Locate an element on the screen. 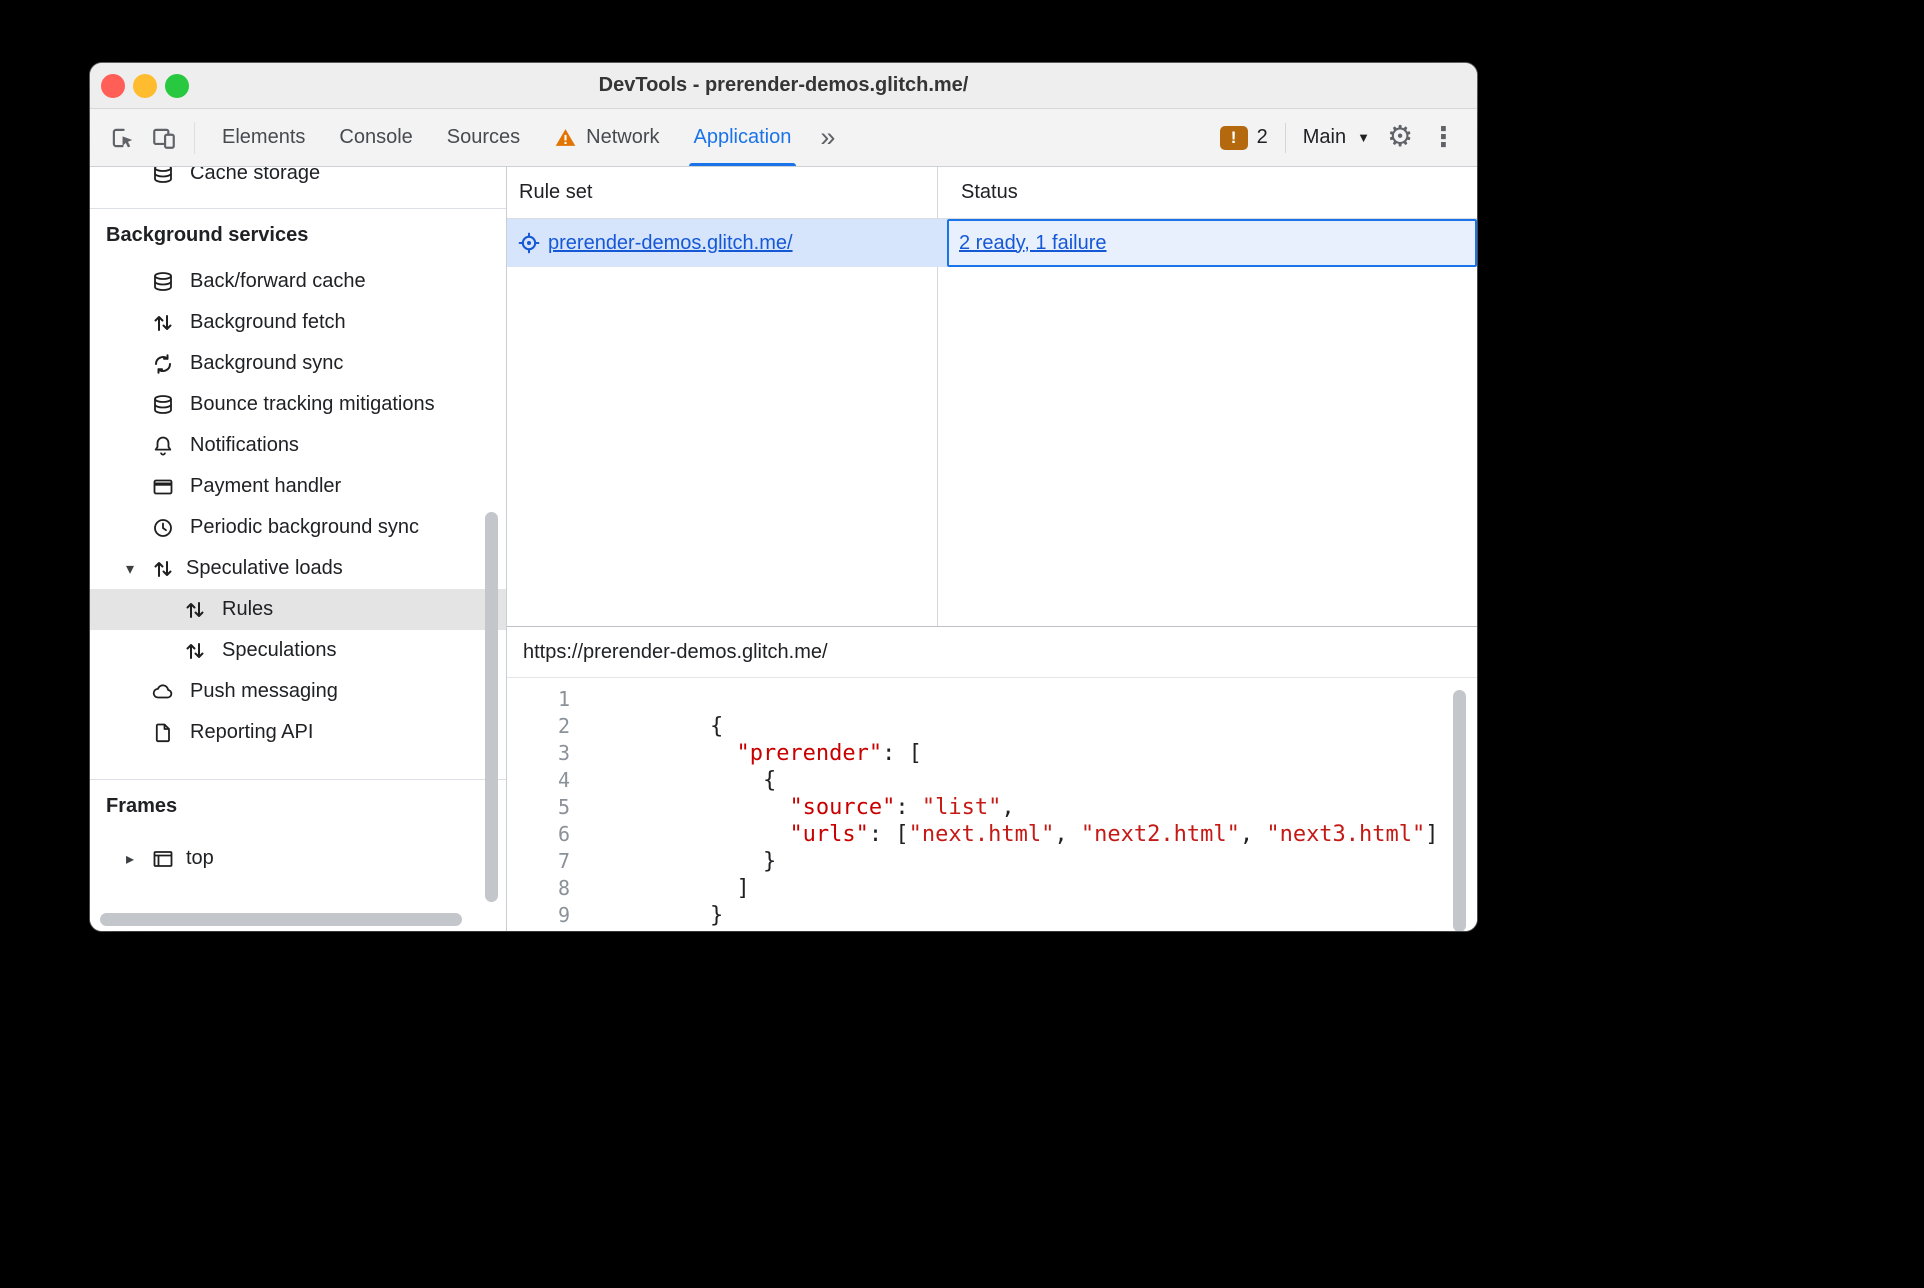 The height and width of the screenshot is (1288, 1924). line-number: 8 is located at coordinates (563, 888).